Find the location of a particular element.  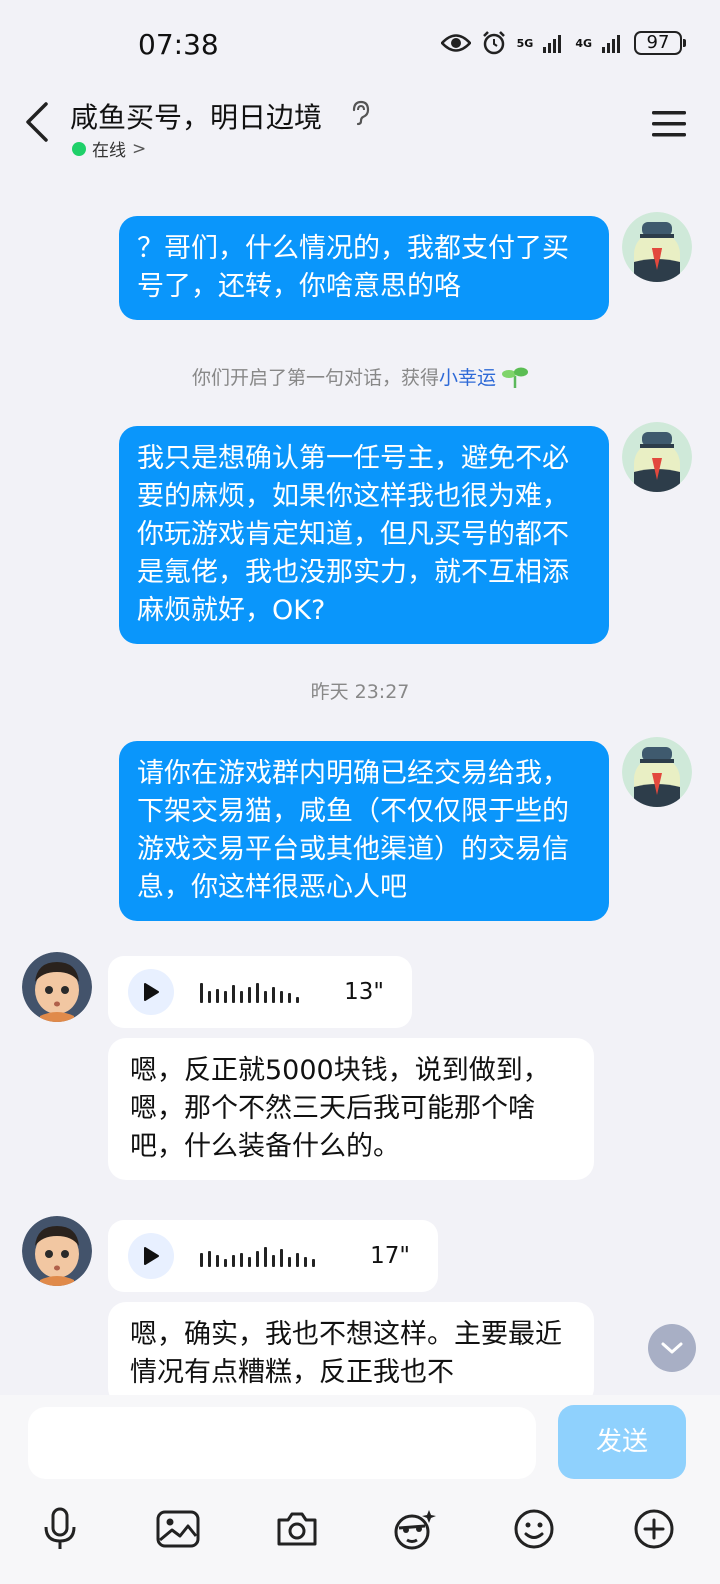

camera-icon is located at coordinates (297, 1529).